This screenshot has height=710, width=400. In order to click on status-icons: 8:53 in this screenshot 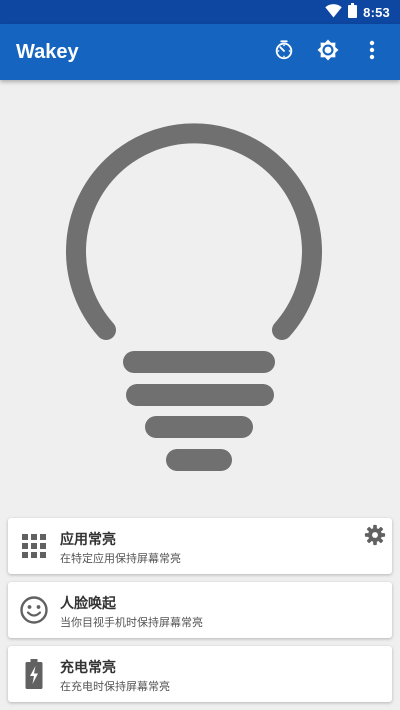, I will do `click(357, 12)`.